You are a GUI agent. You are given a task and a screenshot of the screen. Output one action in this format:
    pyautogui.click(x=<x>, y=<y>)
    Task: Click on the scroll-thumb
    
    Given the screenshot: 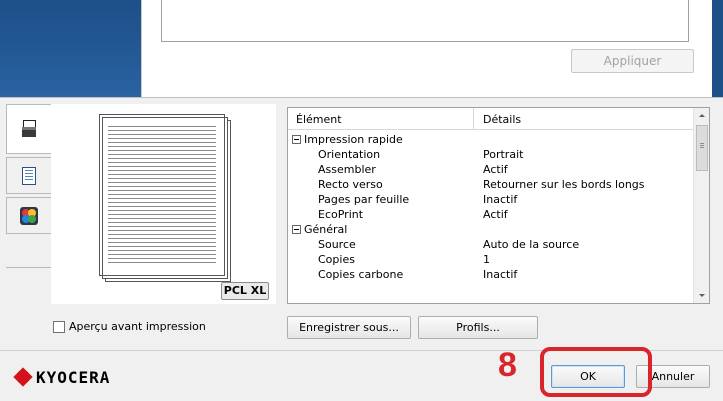 What is the action you would take?
    pyautogui.click(x=702, y=148)
    